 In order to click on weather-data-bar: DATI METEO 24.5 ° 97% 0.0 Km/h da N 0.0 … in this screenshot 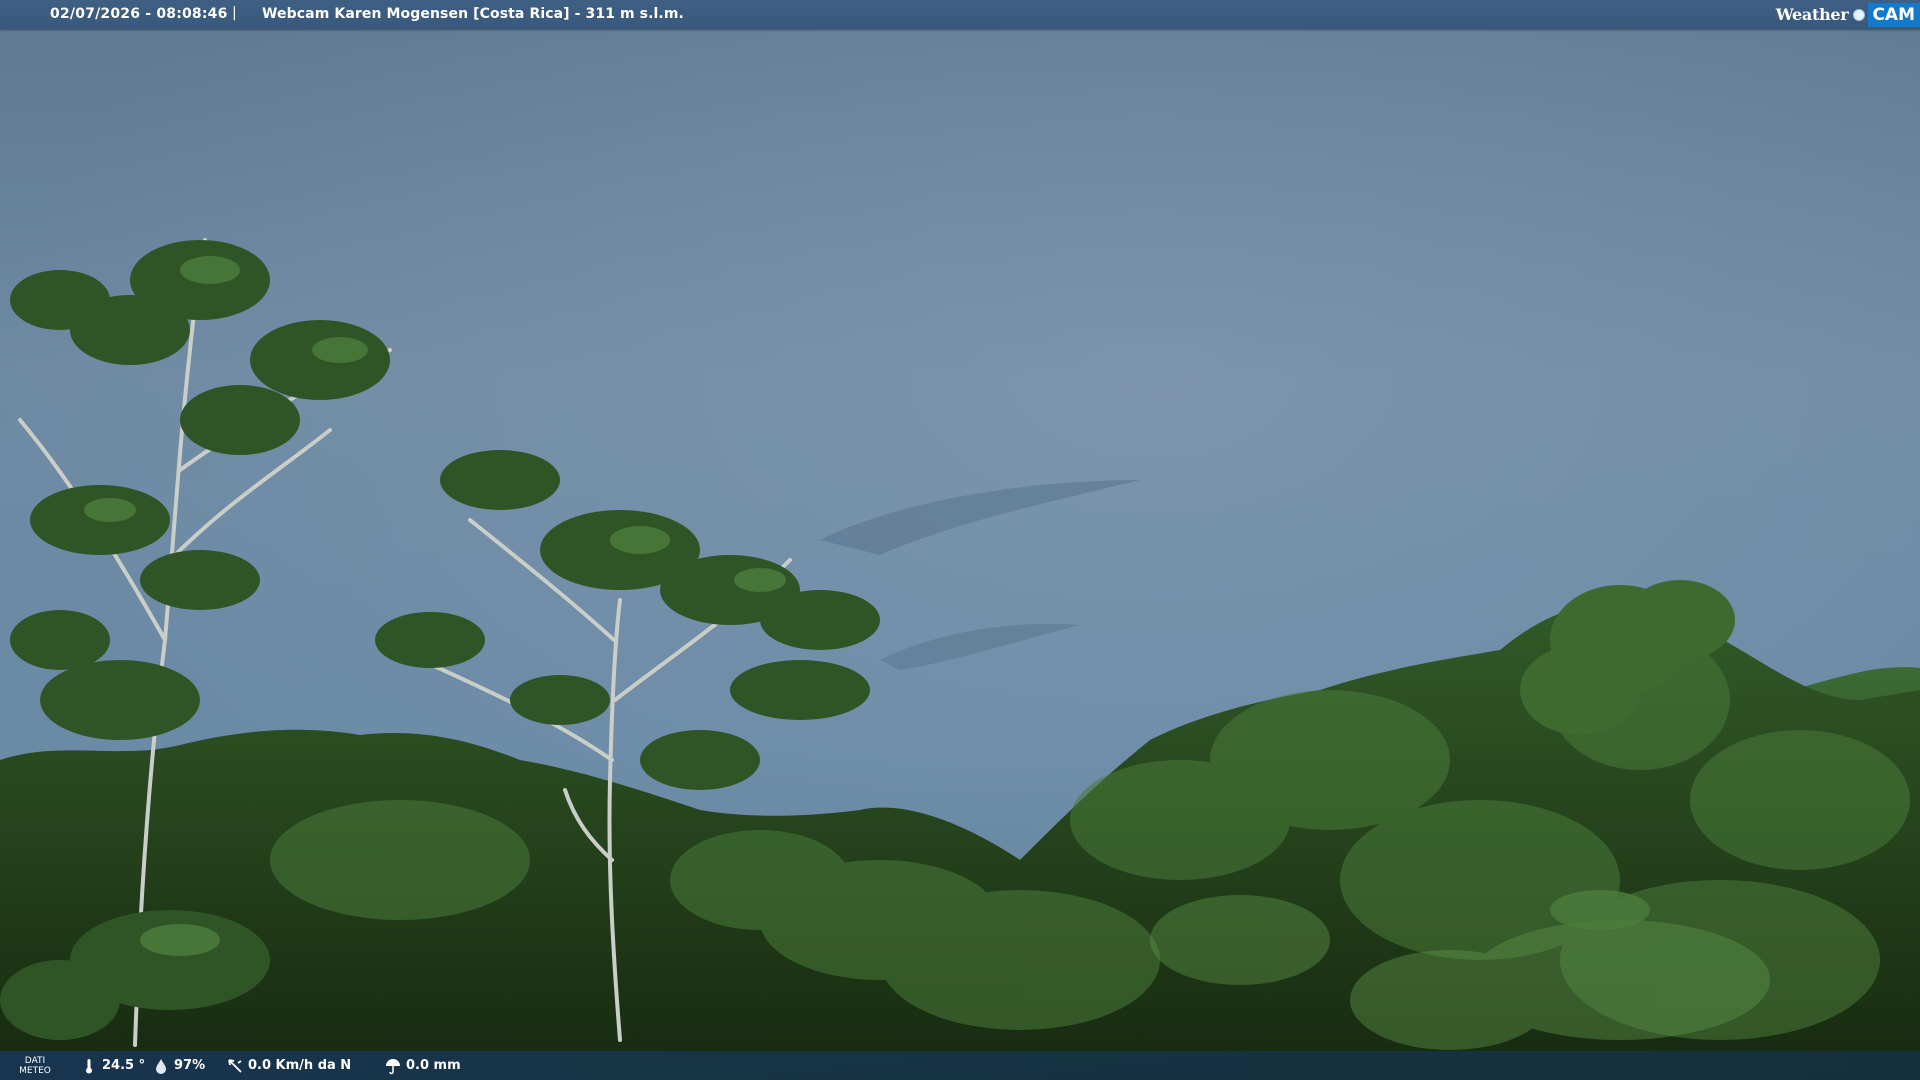, I will do `click(960, 1065)`.